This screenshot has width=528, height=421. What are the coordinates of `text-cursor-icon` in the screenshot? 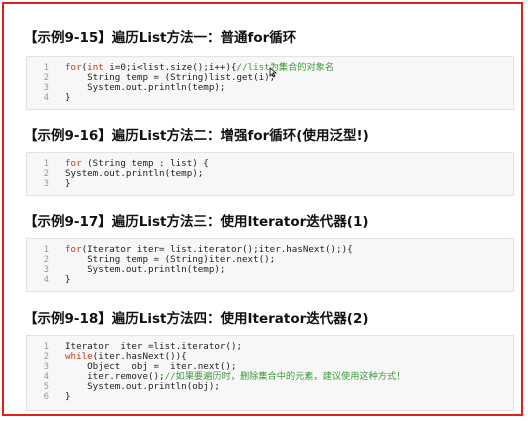 It's located at (273, 72).